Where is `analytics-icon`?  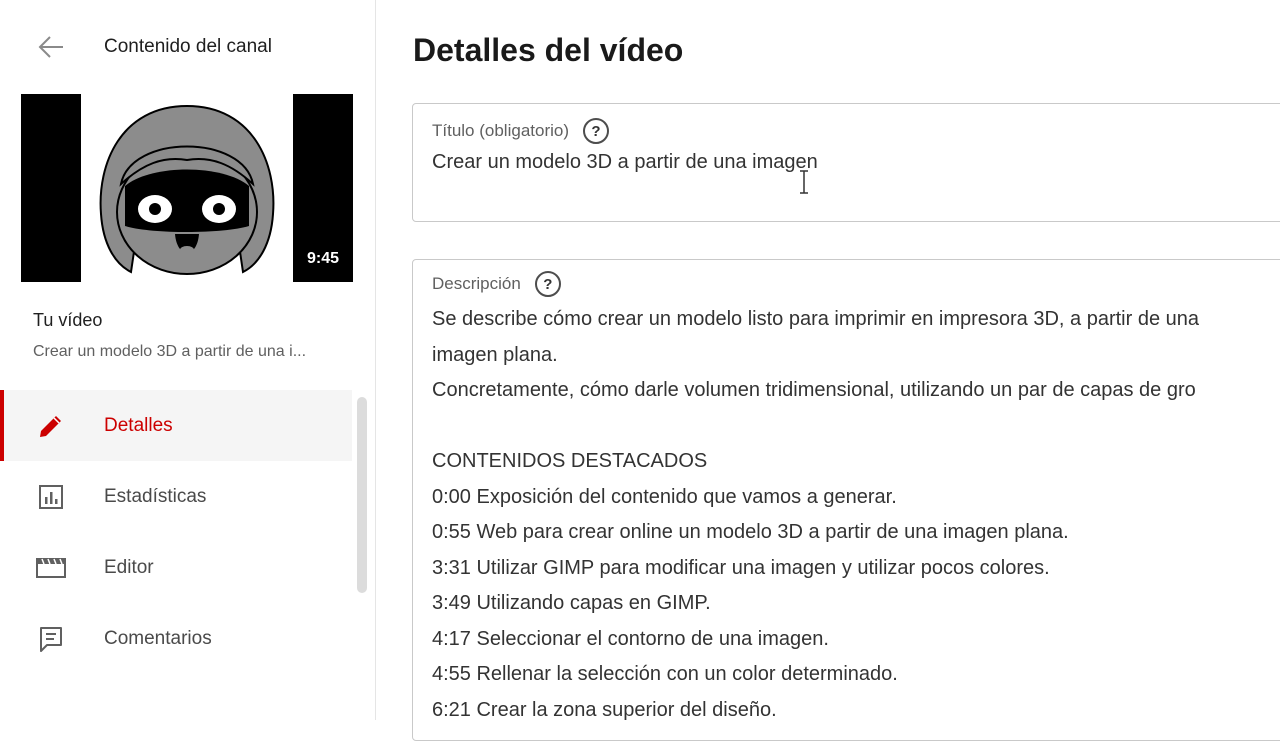
analytics-icon is located at coordinates (51, 497).